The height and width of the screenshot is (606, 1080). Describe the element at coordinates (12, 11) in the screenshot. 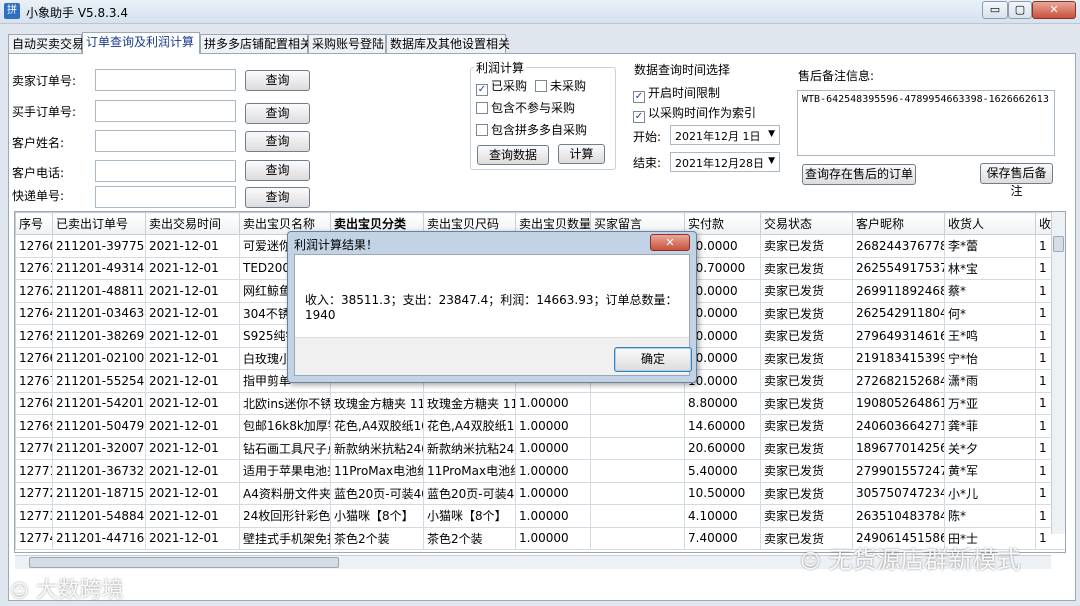

I see `app-icon: 拼` at that location.